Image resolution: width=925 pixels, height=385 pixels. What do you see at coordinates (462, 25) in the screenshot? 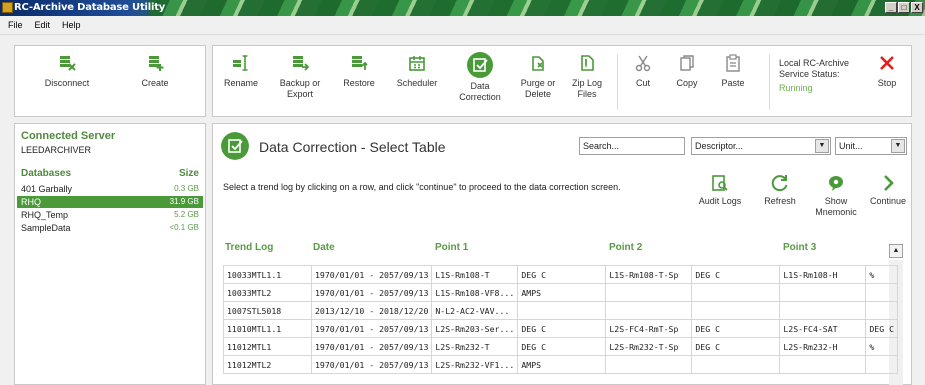
I see `menu-bar: File Edit Help` at bounding box center [462, 25].